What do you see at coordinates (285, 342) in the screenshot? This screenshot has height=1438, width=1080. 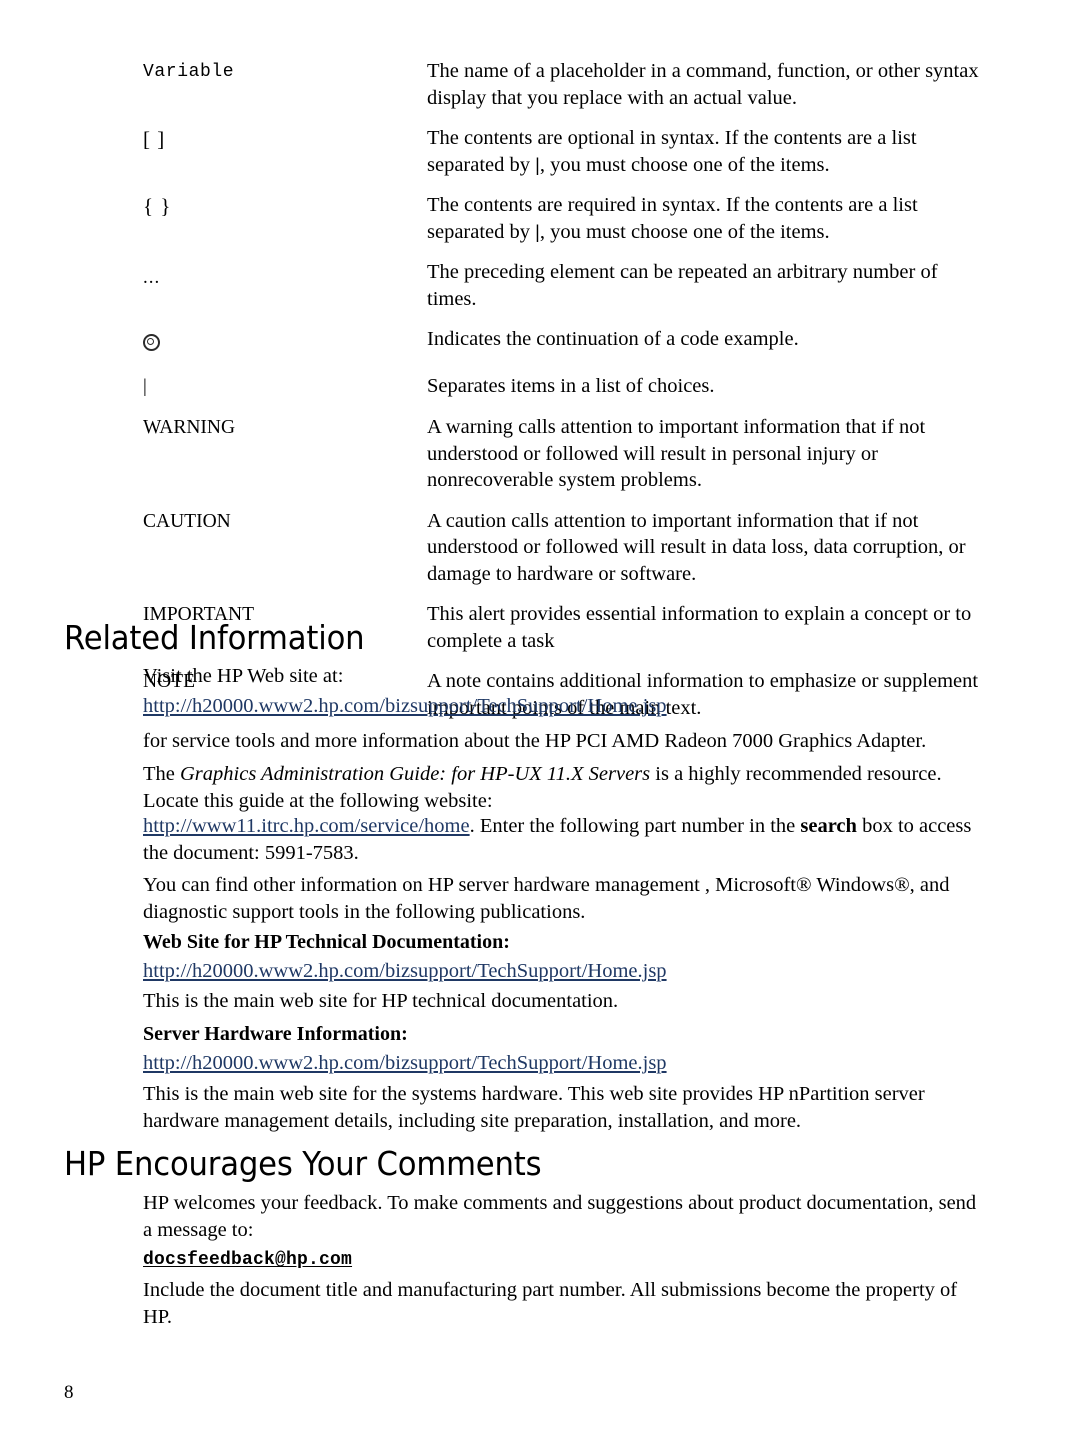 I see `convention-term` at bounding box center [285, 342].